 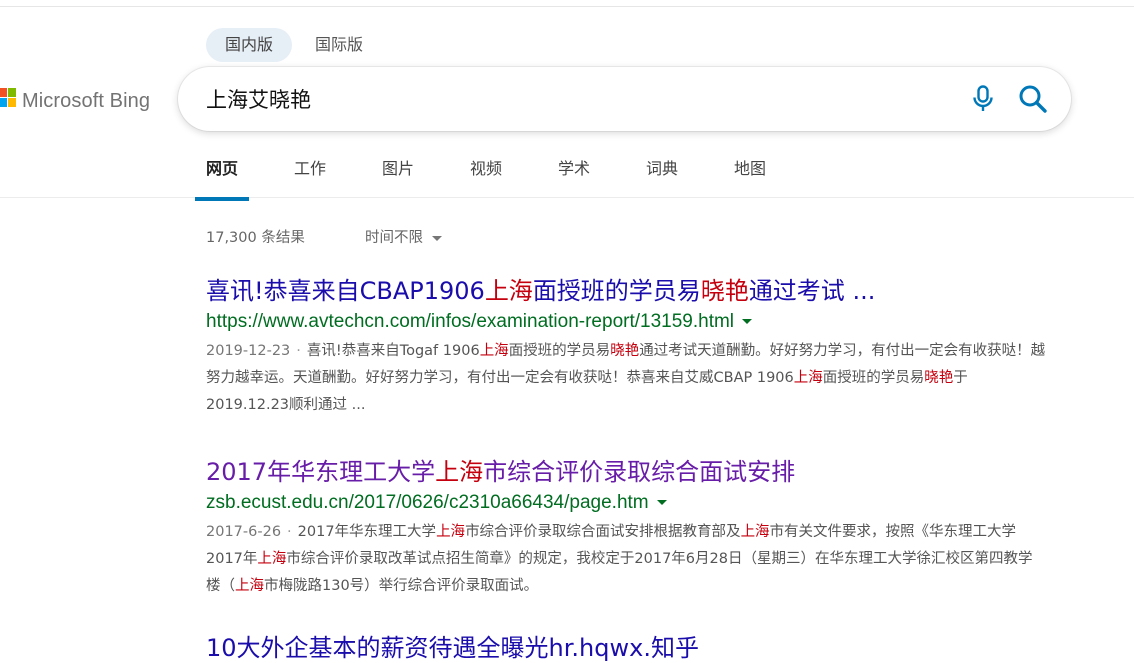 I want to click on tab-jobs: 工作, so click(x=310, y=175).